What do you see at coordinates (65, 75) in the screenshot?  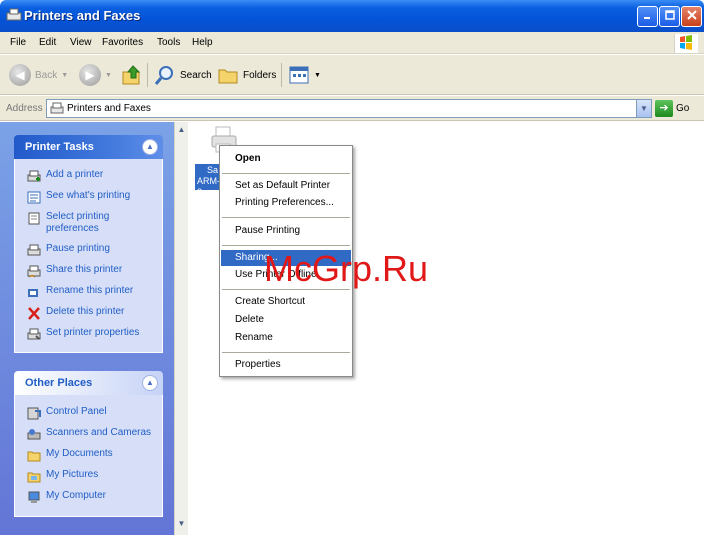 I see `back-dropdown-icon: ▼` at bounding box center [65, 75].